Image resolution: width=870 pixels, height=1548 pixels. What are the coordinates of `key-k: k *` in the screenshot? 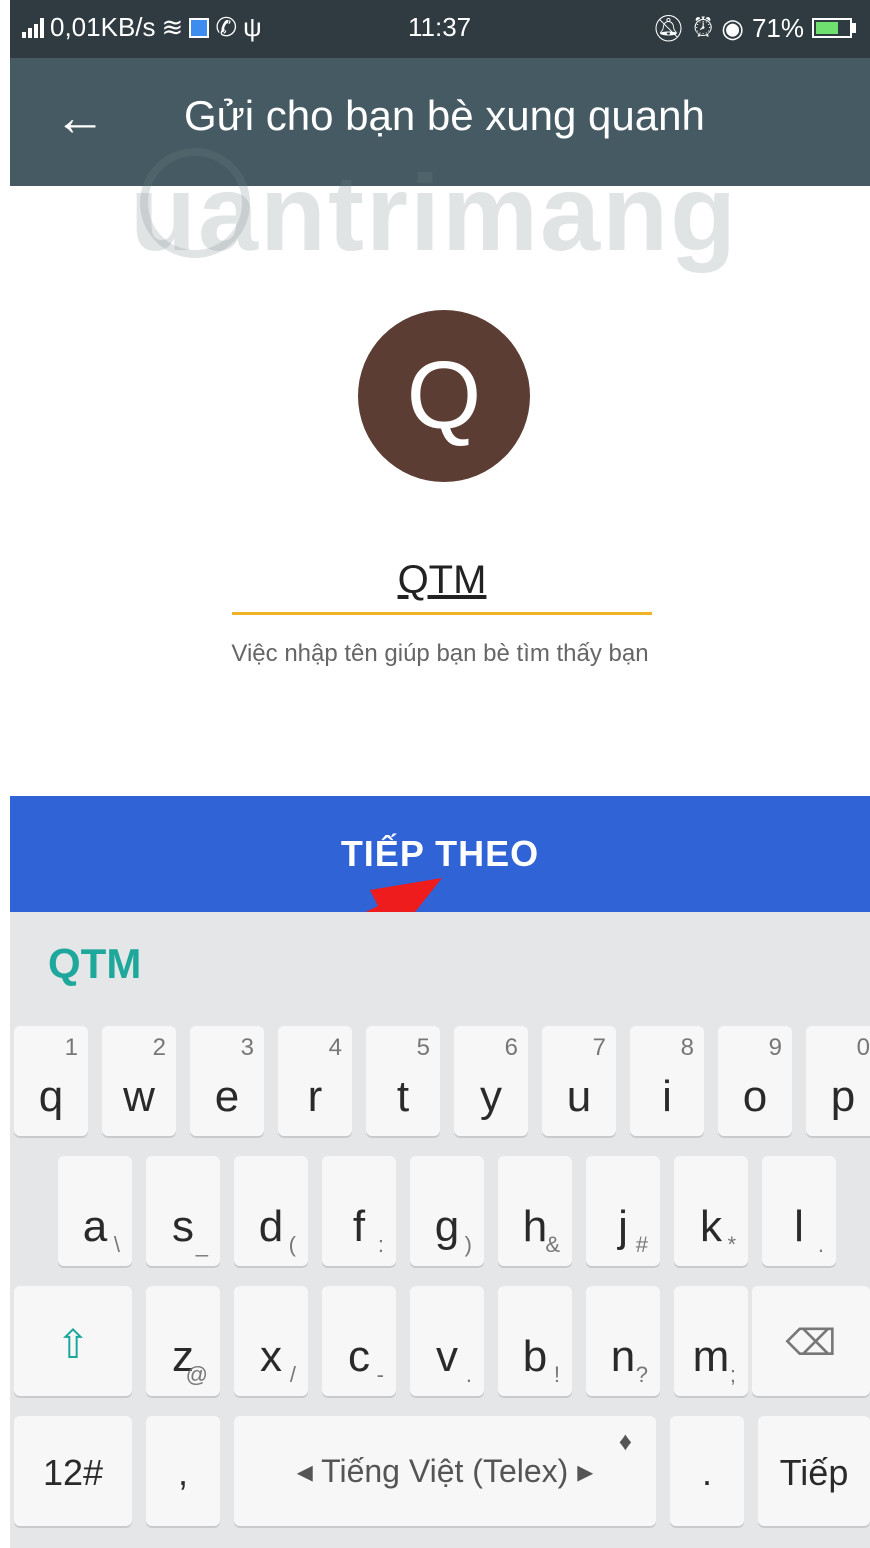 It's located at (711, 1211).